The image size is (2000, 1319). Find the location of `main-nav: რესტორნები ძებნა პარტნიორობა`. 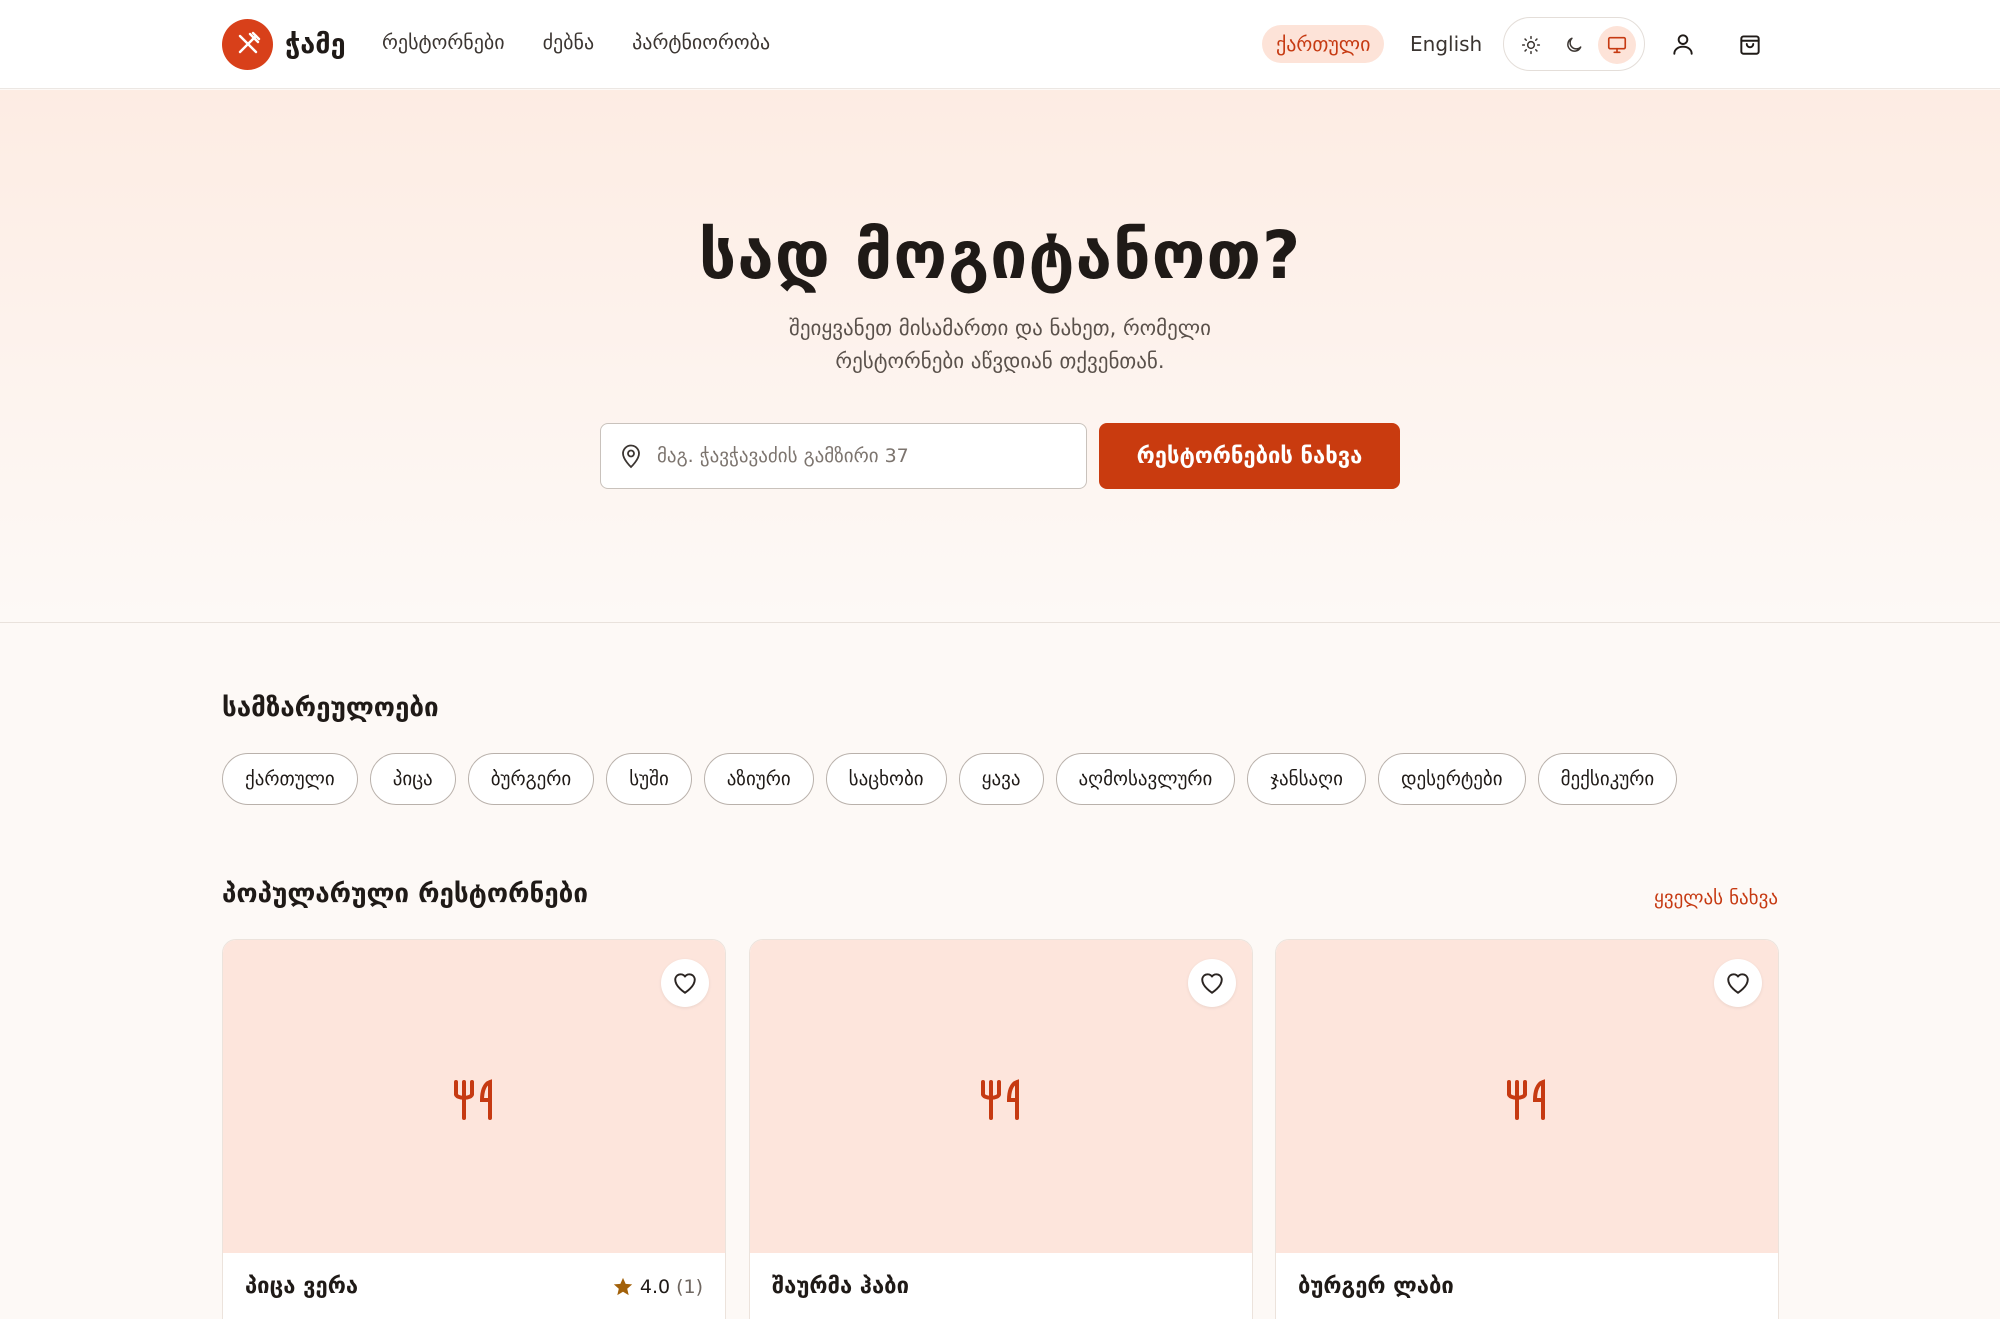

main-nav: რესტორნები ძებნა პარტნიორობა is located at coordinates (576, 42).